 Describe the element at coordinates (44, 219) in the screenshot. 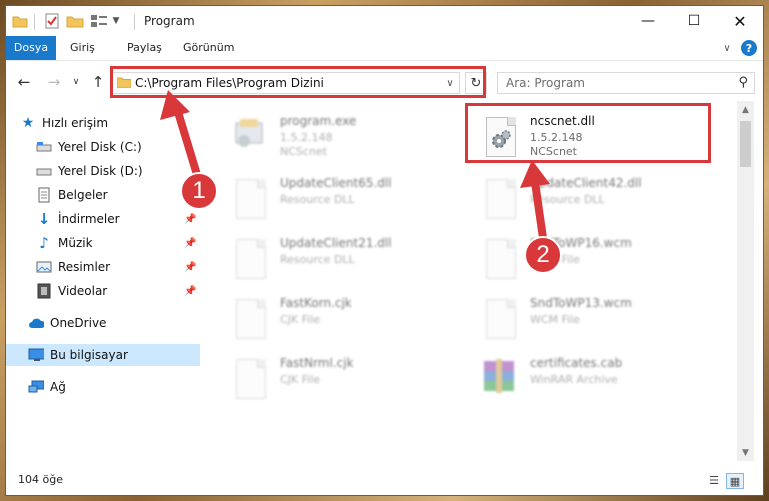

I see `download-icon: ↓` at that location.